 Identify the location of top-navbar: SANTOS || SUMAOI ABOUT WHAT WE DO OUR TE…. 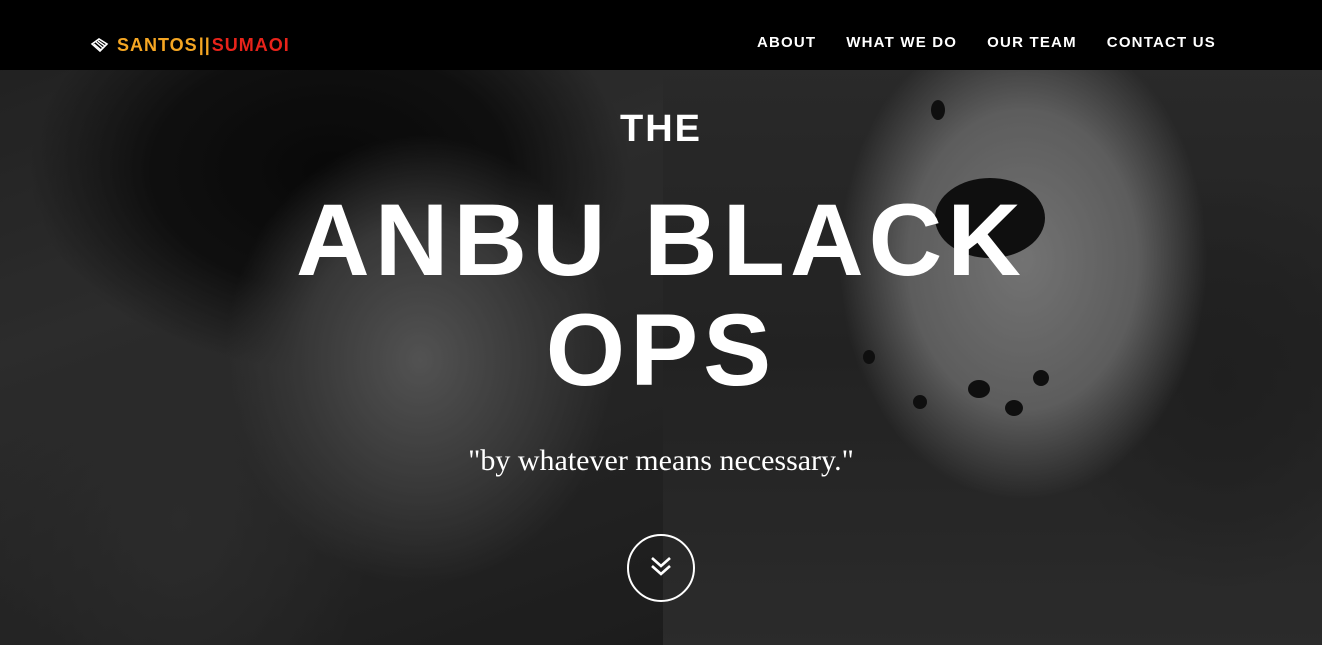
(661, 35).